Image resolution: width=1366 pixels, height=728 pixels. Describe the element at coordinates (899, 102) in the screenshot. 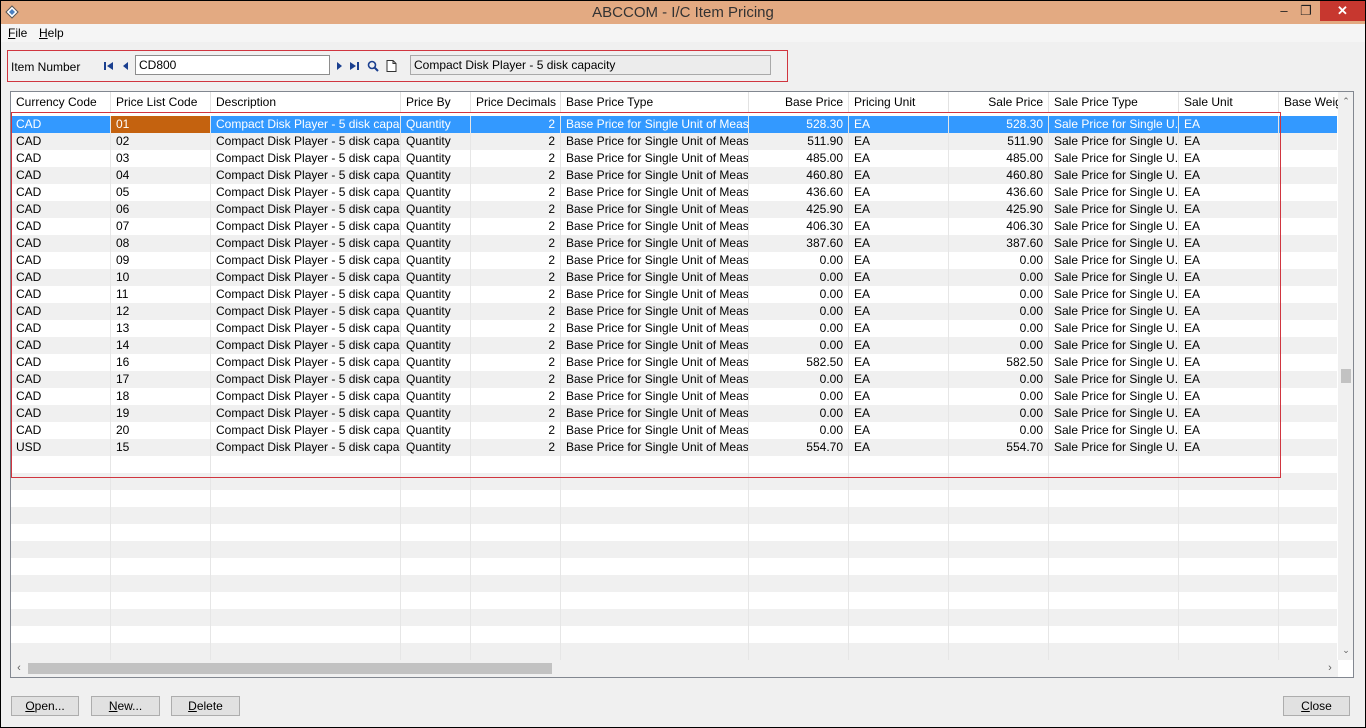

I see `column-header-pricing-unit: Pricing Unit` at that location.